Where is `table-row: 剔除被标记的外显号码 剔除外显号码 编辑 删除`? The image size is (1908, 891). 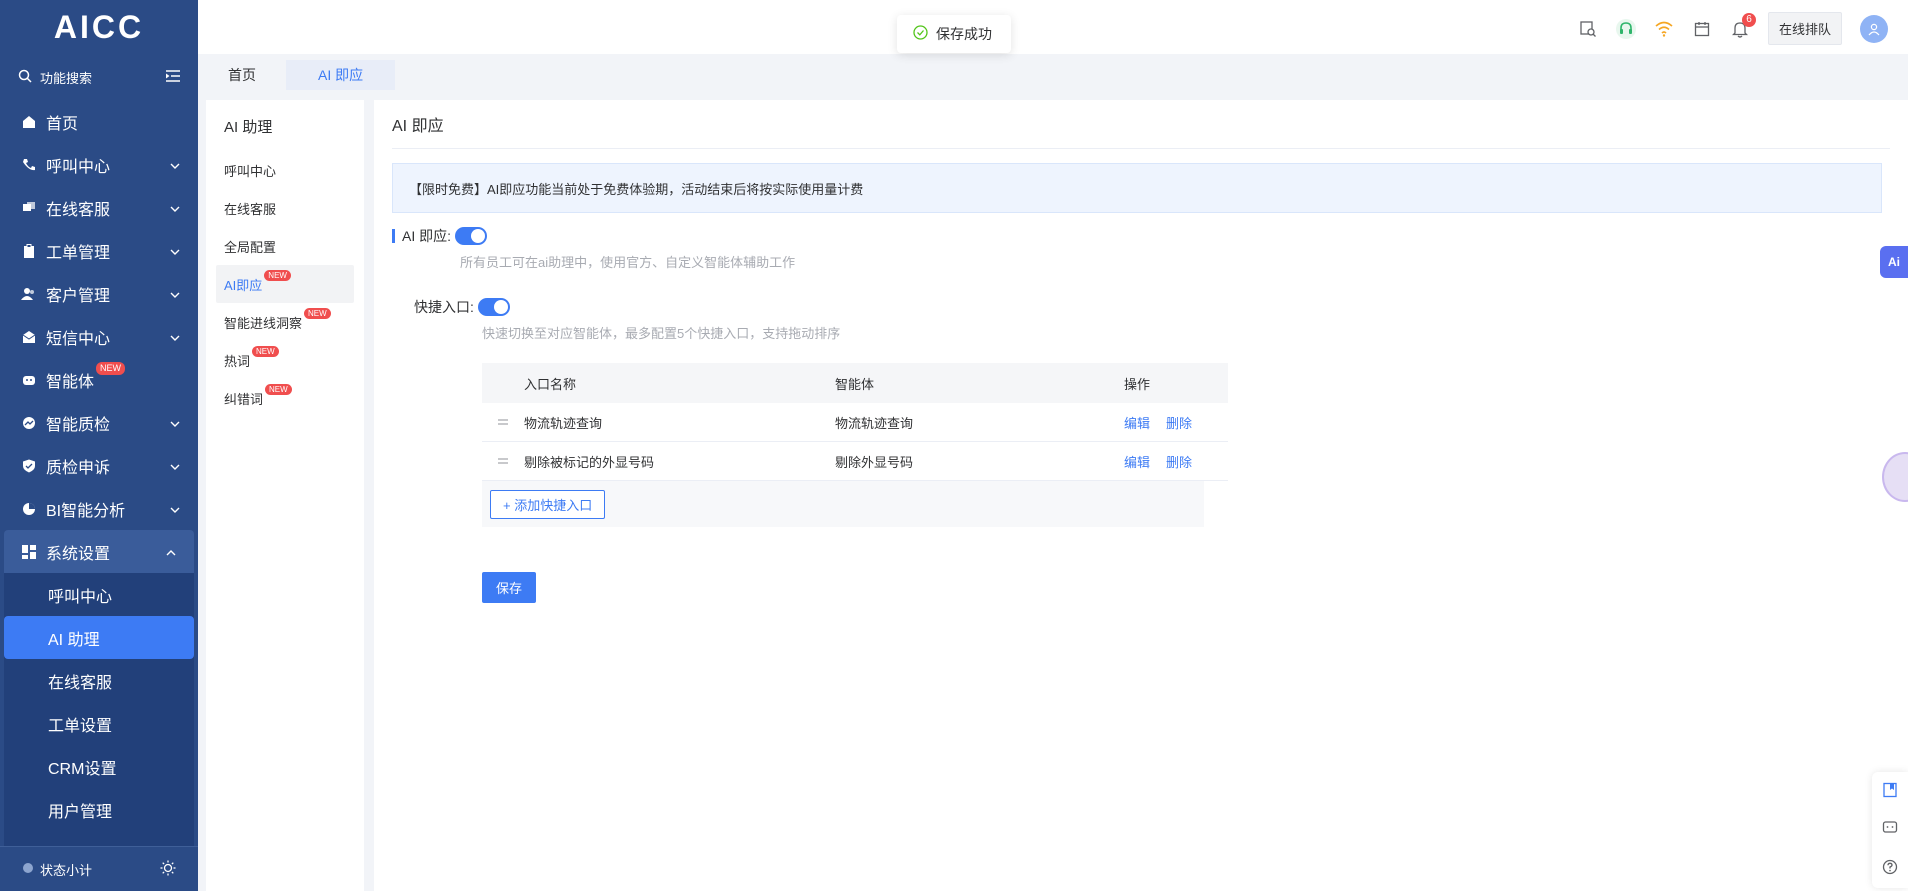
table-row: 剔除被标记的外显号码 剔除外显号码 编辑 删除 is located at coordinates (855, 461).